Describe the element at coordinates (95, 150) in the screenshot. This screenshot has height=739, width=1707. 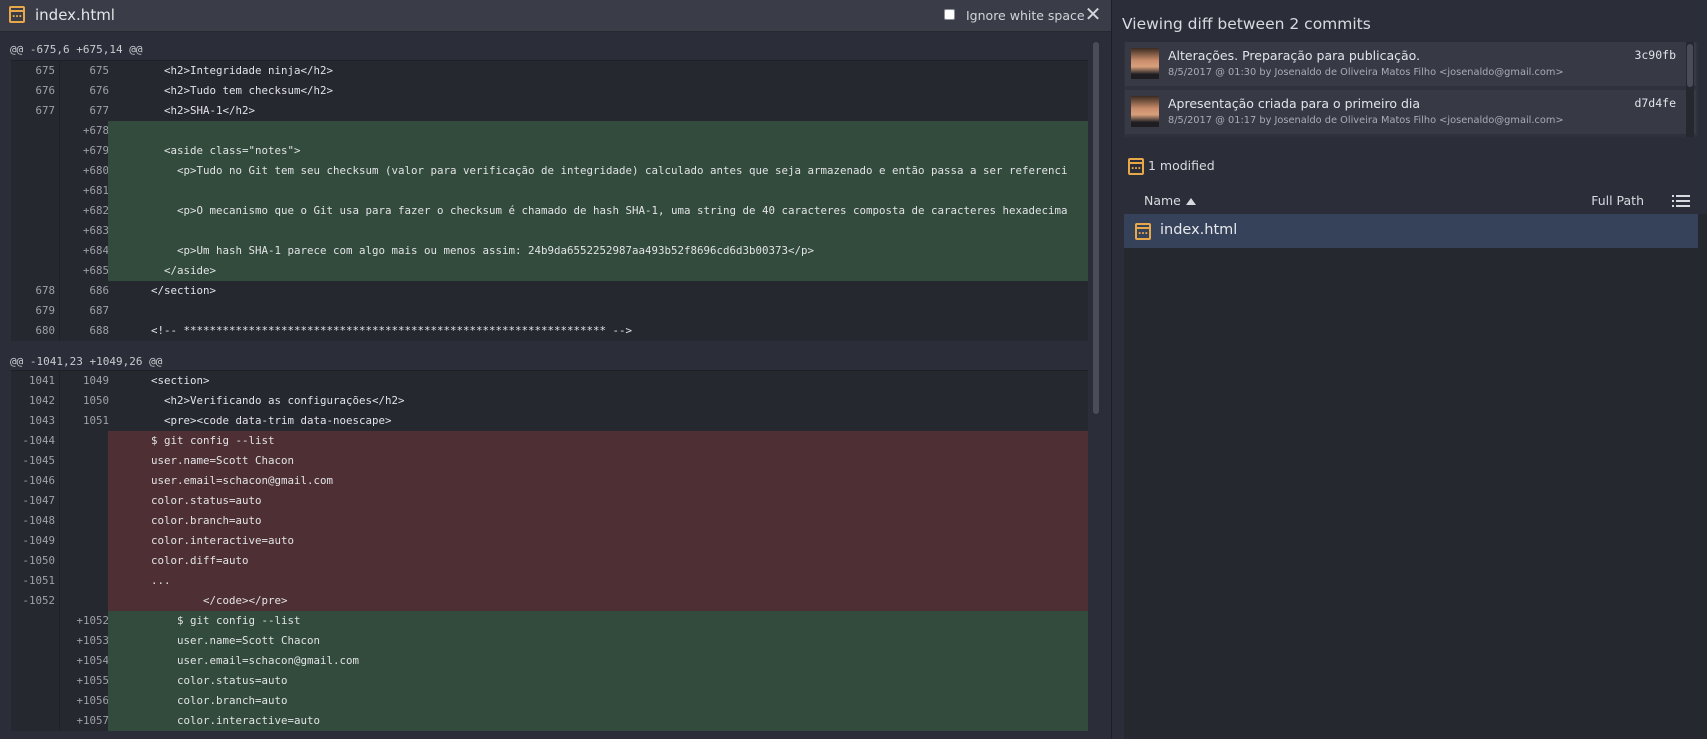
I see `new-line-number: +679` at that location.